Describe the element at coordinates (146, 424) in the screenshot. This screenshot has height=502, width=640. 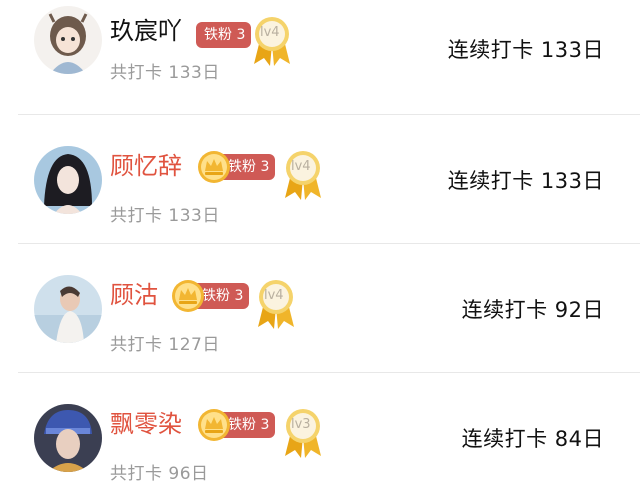
I see `username: 飘零染` at that location.